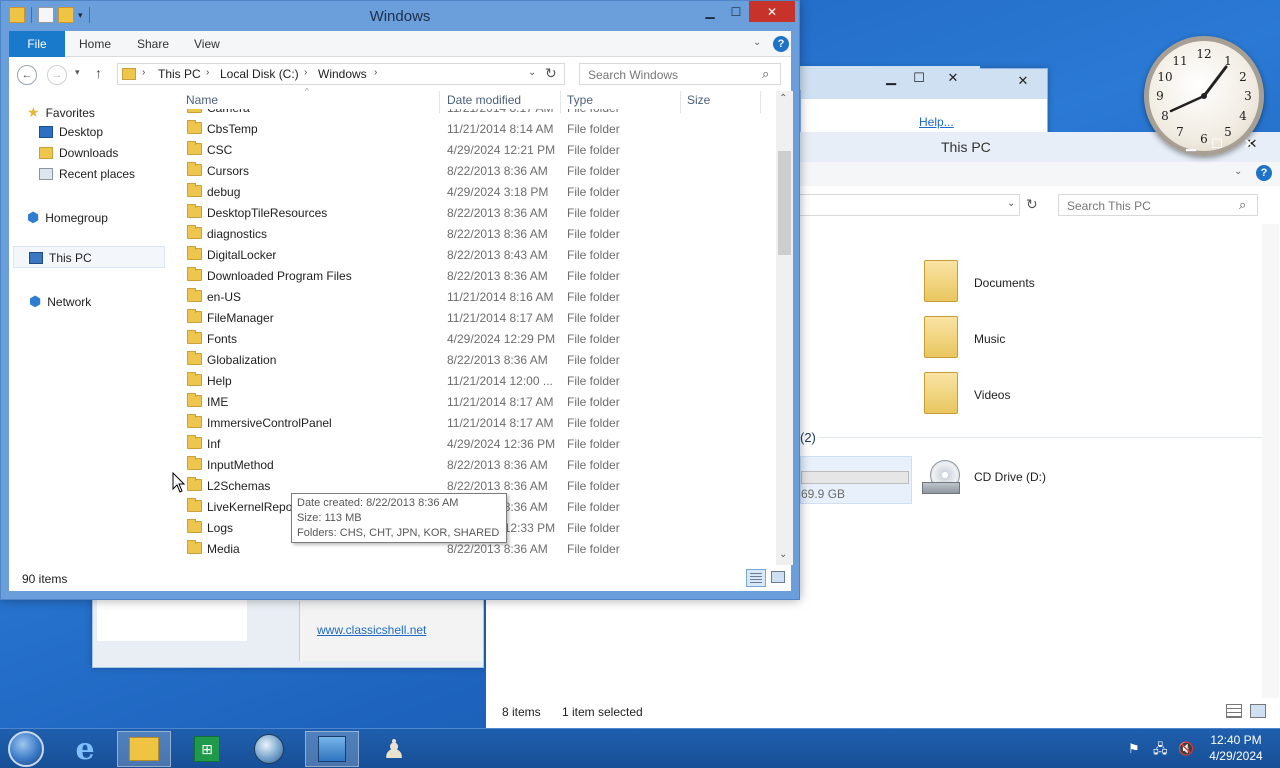 This screenshot has width=1280, height=768. What do you see at coordinates (476, 317) in the screenshot?
I see `file-row: FileManager 11/21/2014 8:17 AM File folder` at bounding box center [476, 317].